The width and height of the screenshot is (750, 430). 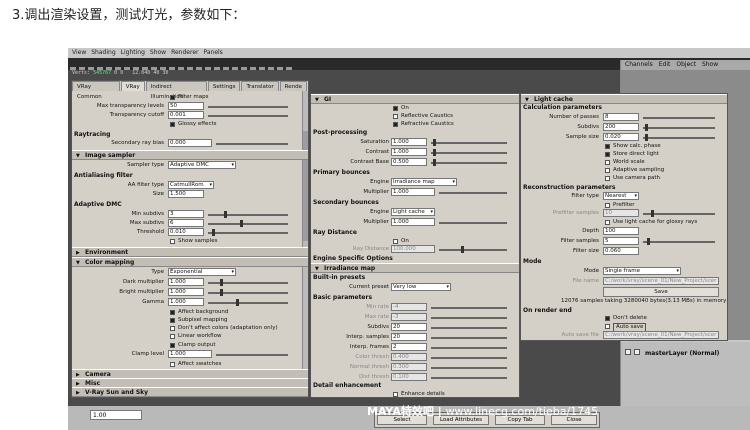 What do you see at coordinates (293, 86) in the screenshot?
I see `tab-render-elements: Rende` at bounding box center [293, 86].